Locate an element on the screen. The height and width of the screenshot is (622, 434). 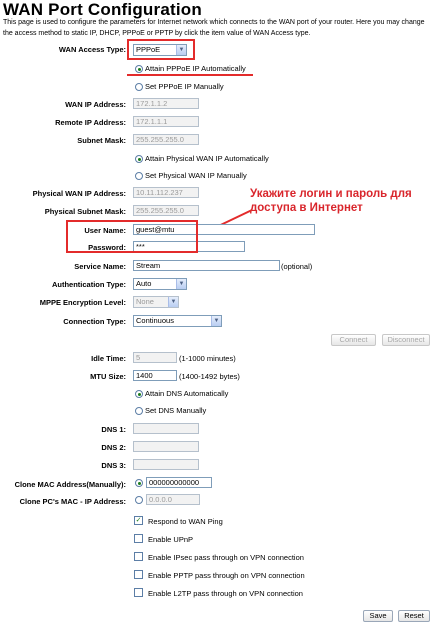
upnp-checkbox is located at coordinates (138, 538).